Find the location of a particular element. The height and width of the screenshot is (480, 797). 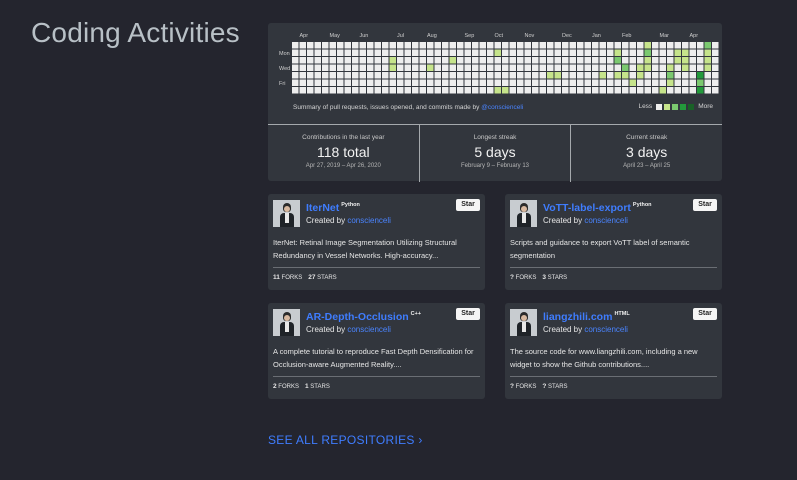

stat-range: Apr 27, 2019 – Apr 26, 2020 is located at coordinates (343, 166).